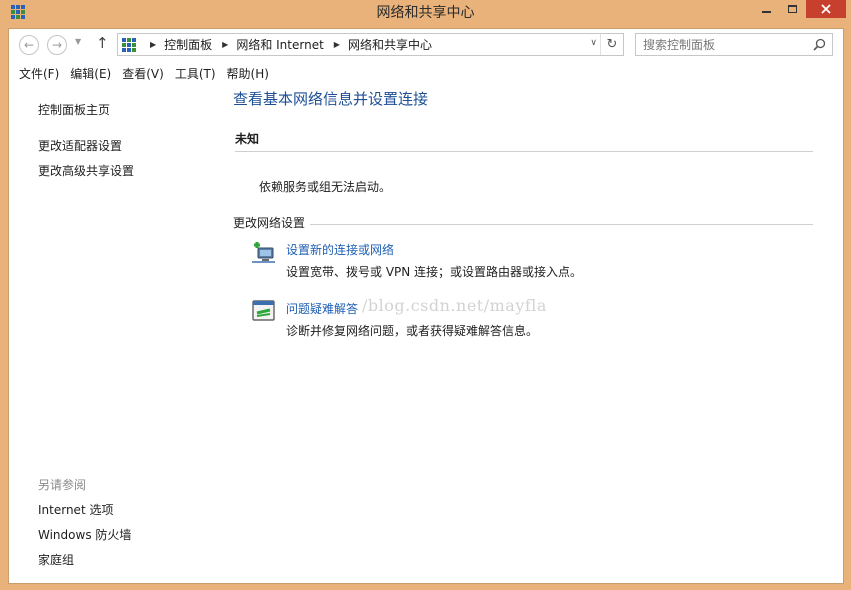  I want to click on arrow-right-icon: →, so click(57, 45).